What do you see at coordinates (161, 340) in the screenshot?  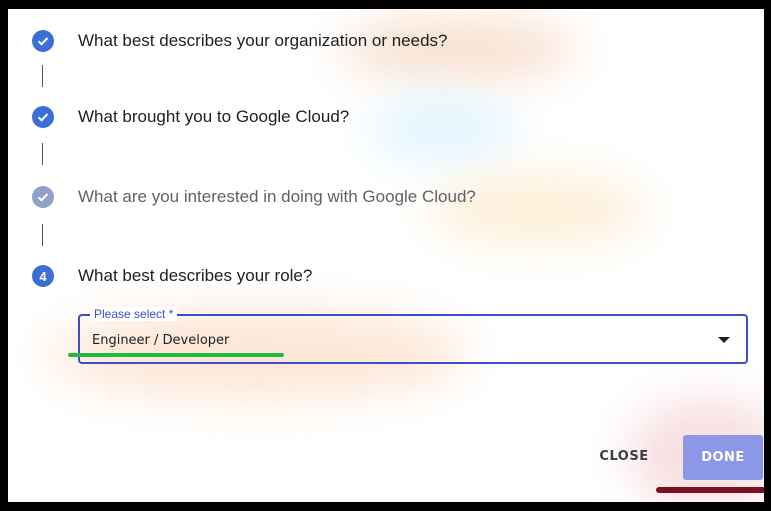 I see `role-select-value: Engineer / Developer` at bounding box center [161, 340].